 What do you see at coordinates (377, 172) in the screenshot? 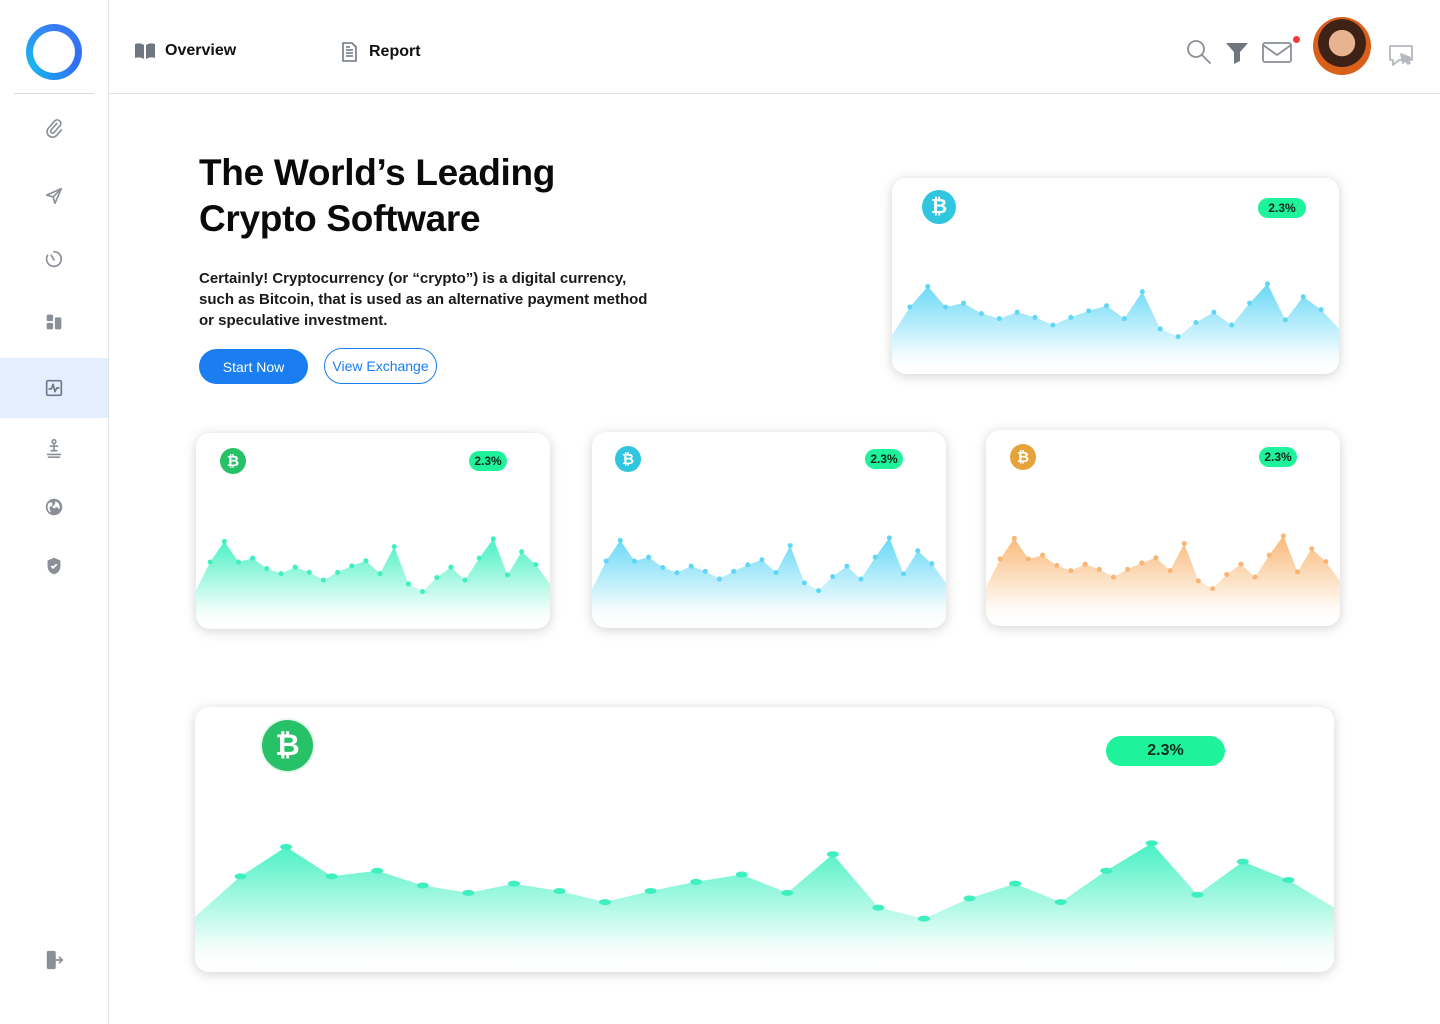
I see `title-line-1: The World’s Leading` at bounding box center [377, 172].